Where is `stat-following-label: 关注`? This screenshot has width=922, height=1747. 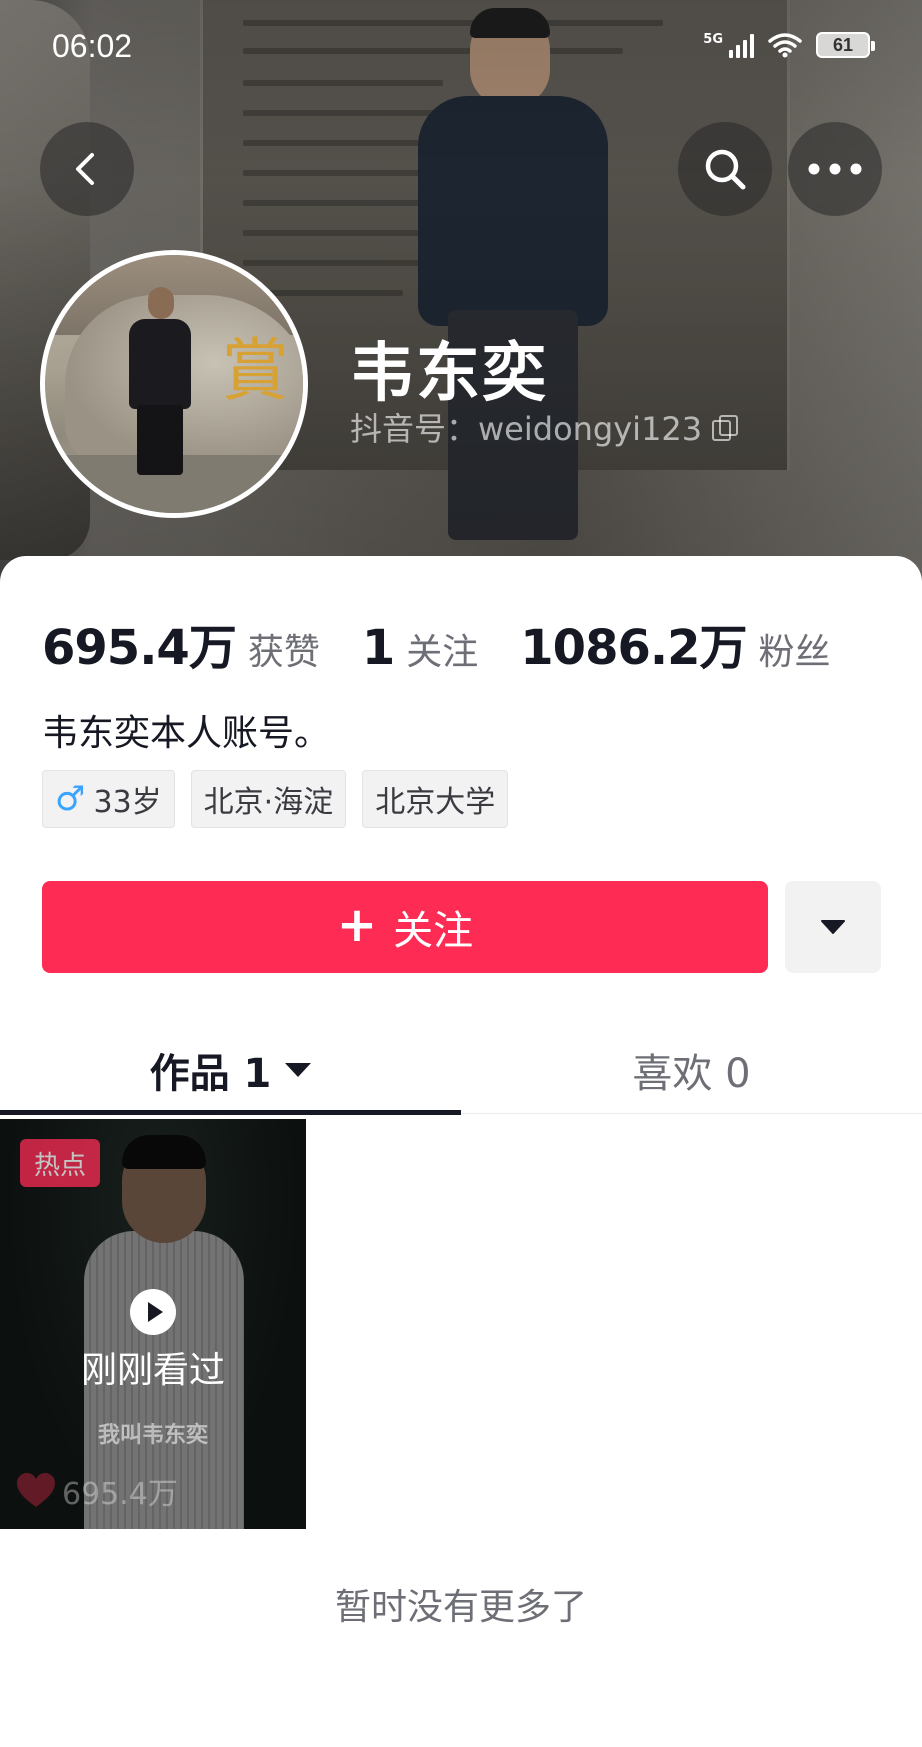 stat-following-label: 关注 is located at coordinates (442, 652).